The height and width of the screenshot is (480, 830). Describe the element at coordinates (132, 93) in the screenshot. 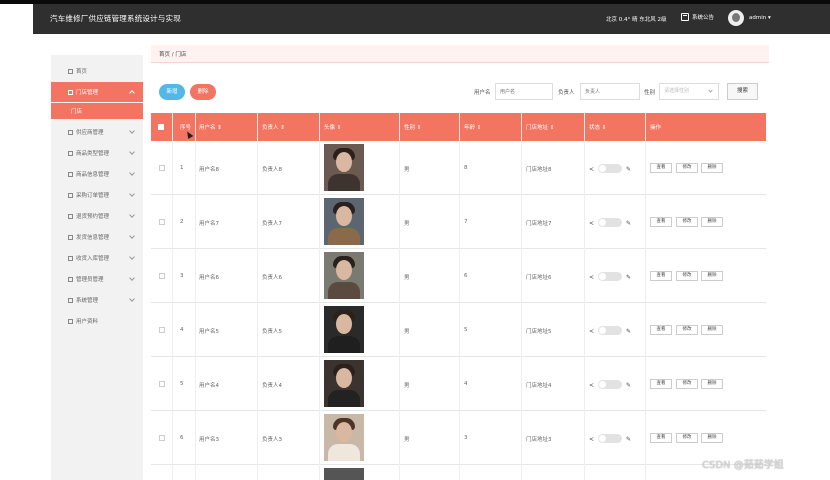

I see `chevron-up-icon` at that location.